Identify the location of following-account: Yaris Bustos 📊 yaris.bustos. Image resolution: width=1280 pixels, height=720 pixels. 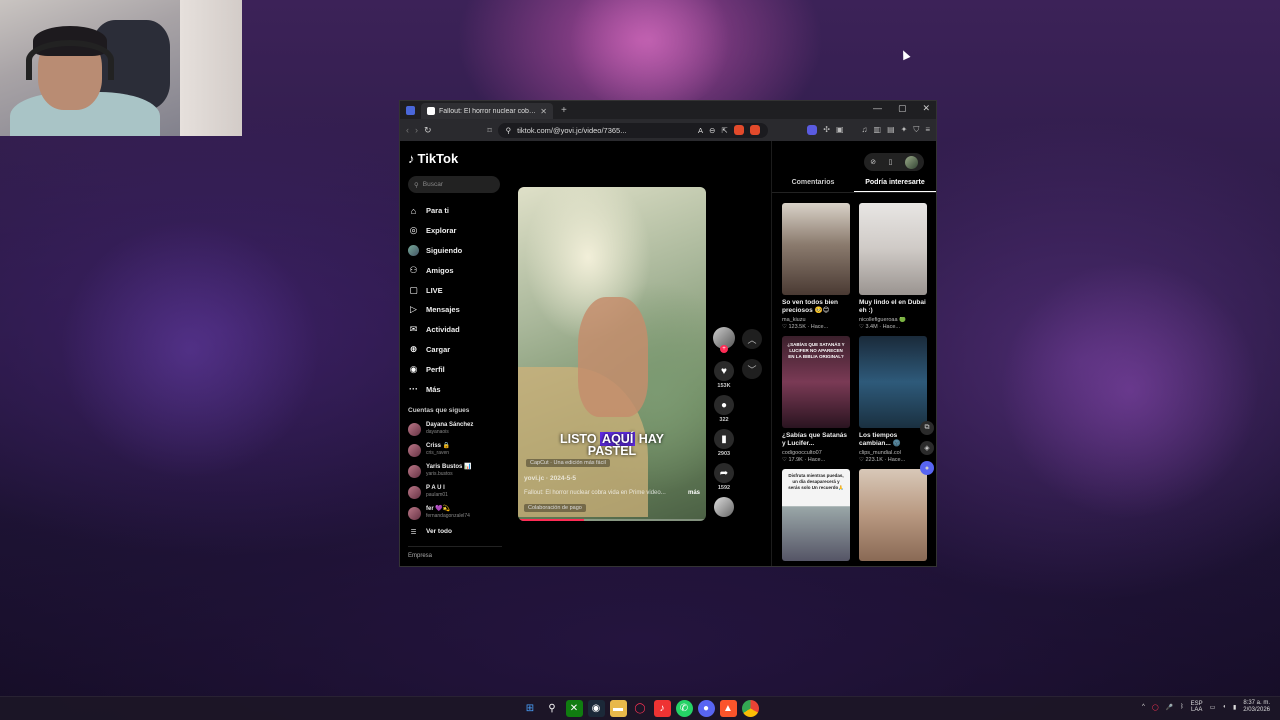
(455, 471).